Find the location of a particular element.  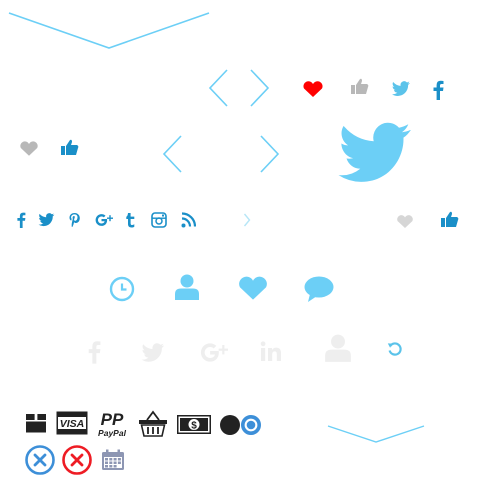

facebook-faint-icon is located at coordinates (94, 352).